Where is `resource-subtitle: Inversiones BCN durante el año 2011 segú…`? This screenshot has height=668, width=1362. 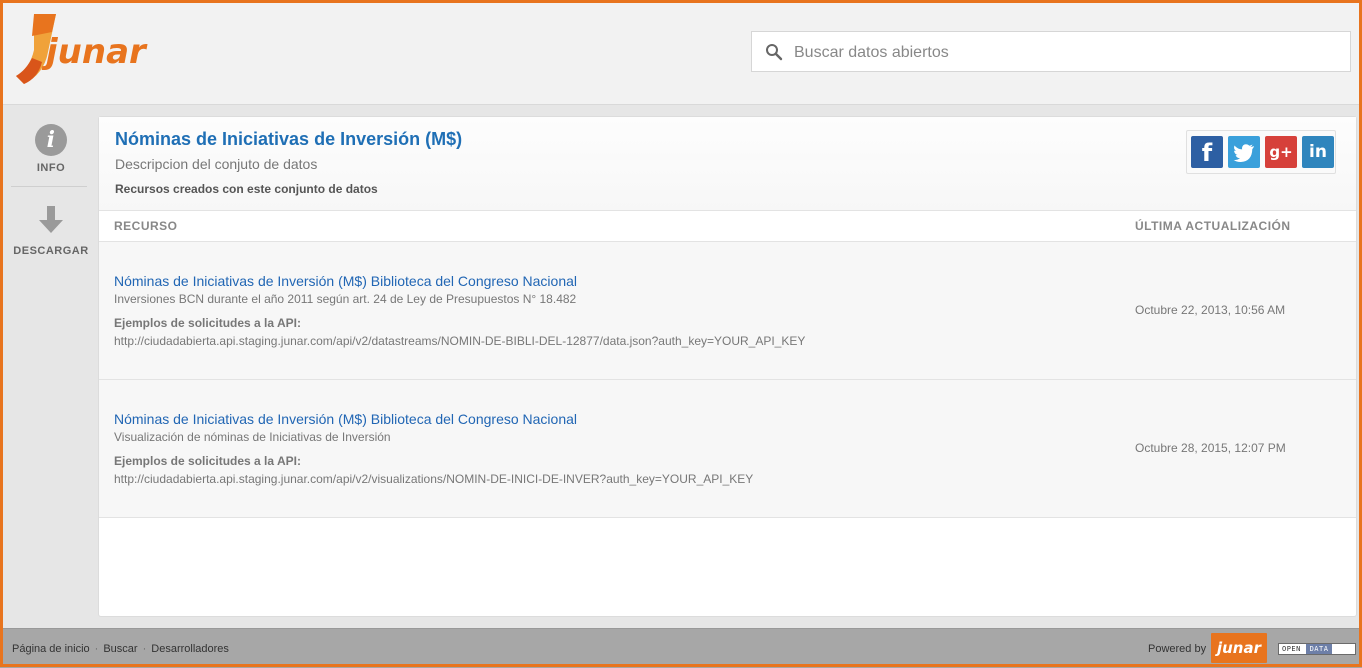 resource-subtitle: Inversiones BCN durante el año 2011 segú… is located at coordinates (345, 299).